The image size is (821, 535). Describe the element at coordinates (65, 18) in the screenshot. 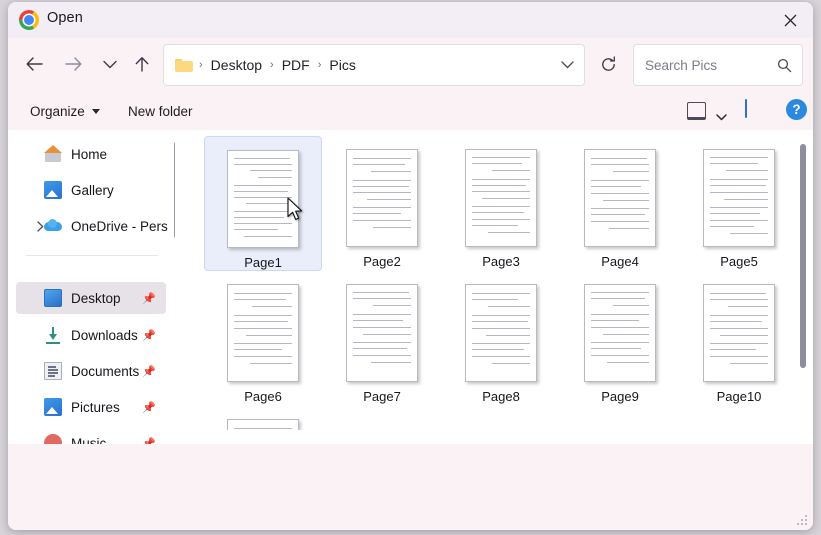

I see `window-title: Open` at that location.